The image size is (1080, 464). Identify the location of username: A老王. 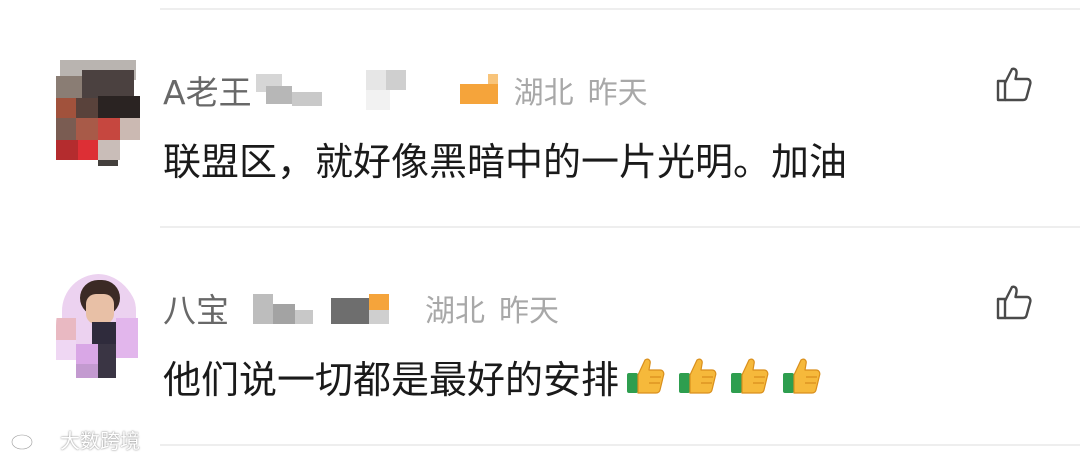
(207, 90).